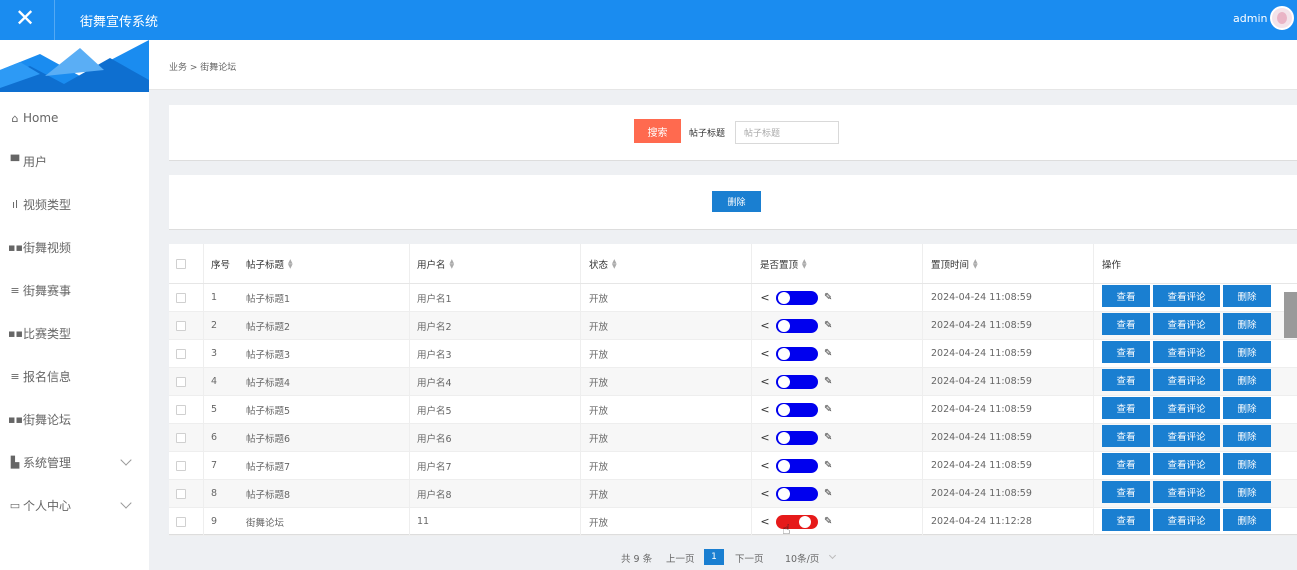 This screenshot has width=1297, height=570. What do you see at coordinates (1250, 18) in the screenshot?
I see `user-name: admin` at bounding box center [1250, 18].